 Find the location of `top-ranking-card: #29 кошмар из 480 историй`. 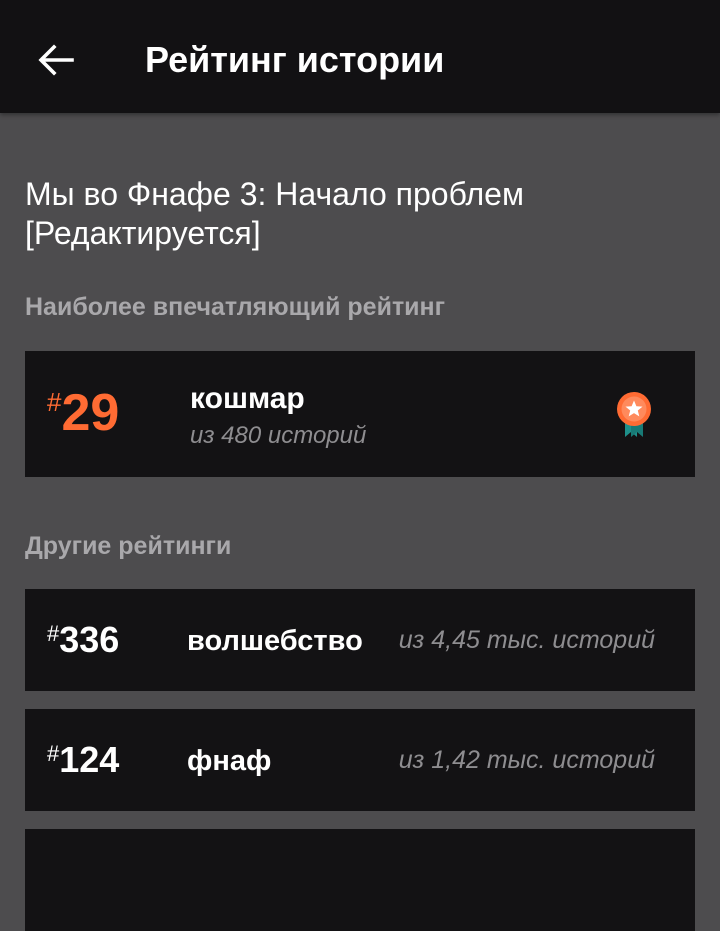

top-ranking-card: #29 кошмар из 480 историй is located at coordinates (360, 414).